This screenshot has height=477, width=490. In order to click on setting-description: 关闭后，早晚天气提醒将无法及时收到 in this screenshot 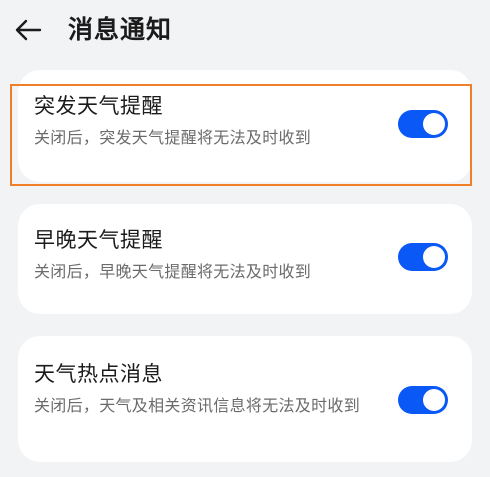, I will do `click(173, 271)`.